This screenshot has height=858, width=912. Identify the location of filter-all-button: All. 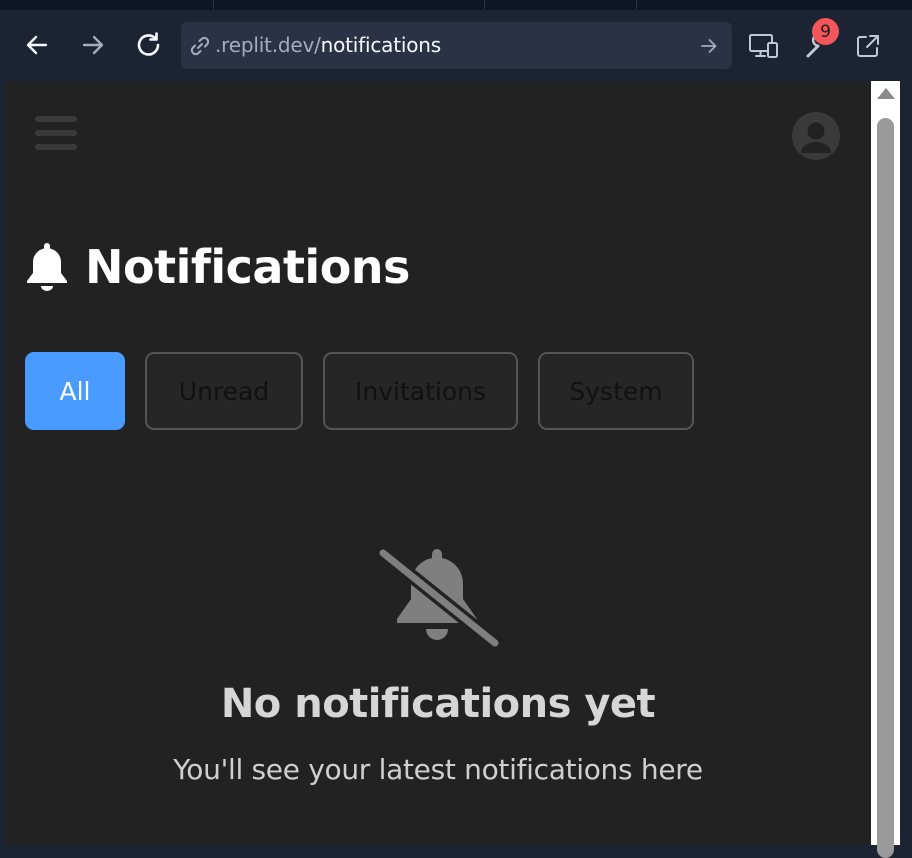
(75, 391).